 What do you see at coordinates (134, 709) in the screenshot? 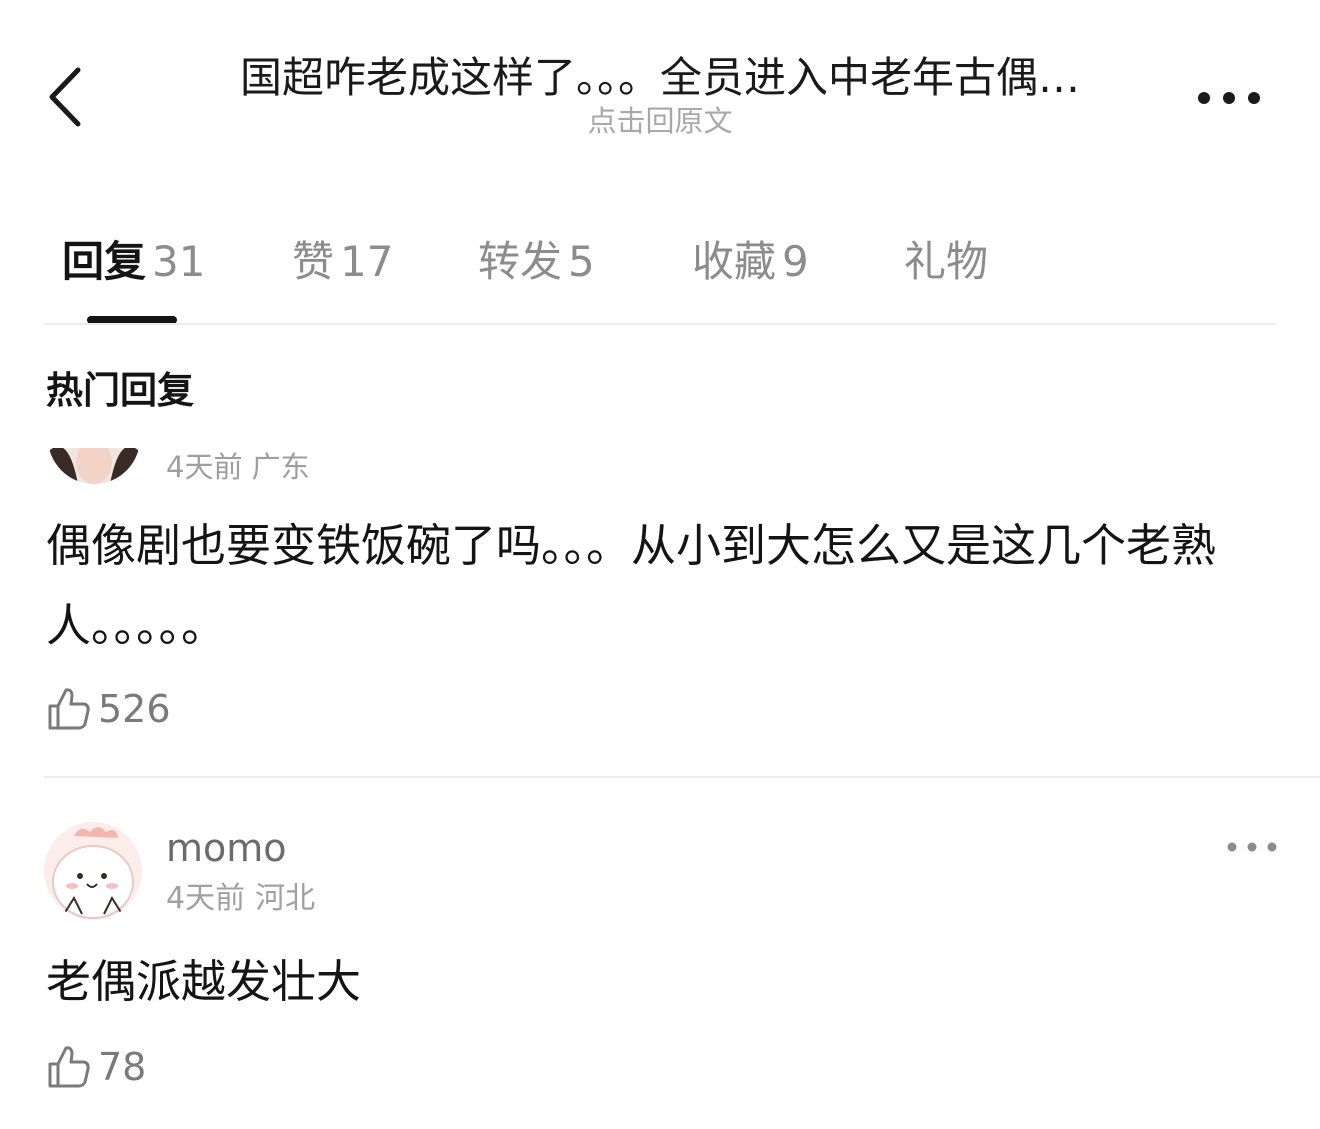
I see `like-count: 526` at bounding box center [134, 709].